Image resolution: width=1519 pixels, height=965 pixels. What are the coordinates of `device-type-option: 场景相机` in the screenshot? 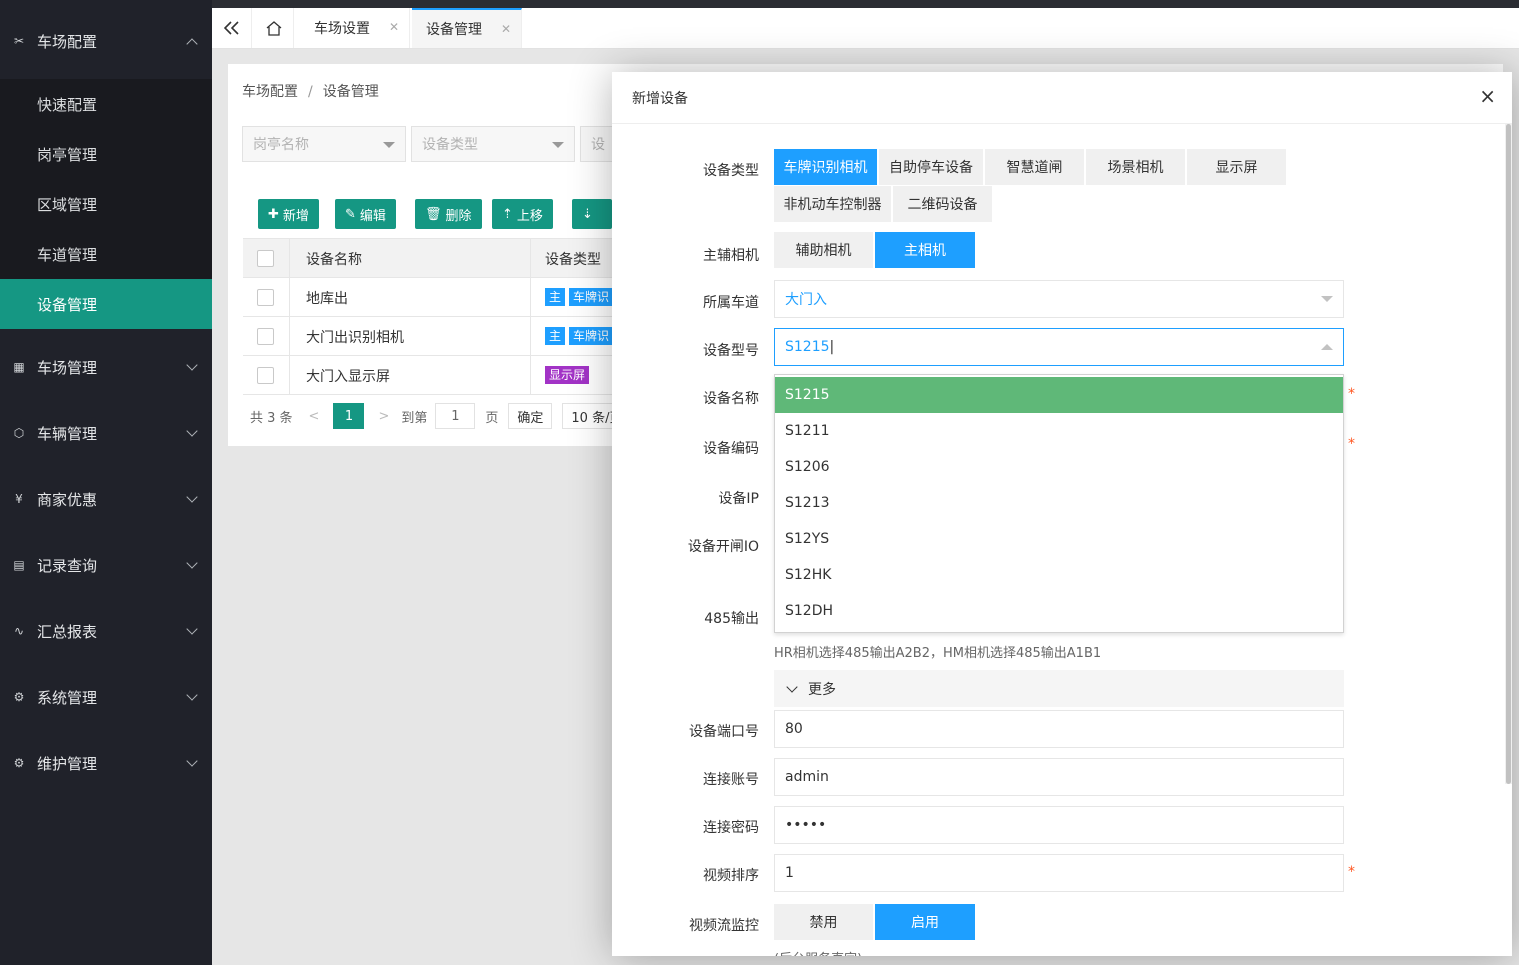 It's located at (1135, 167).